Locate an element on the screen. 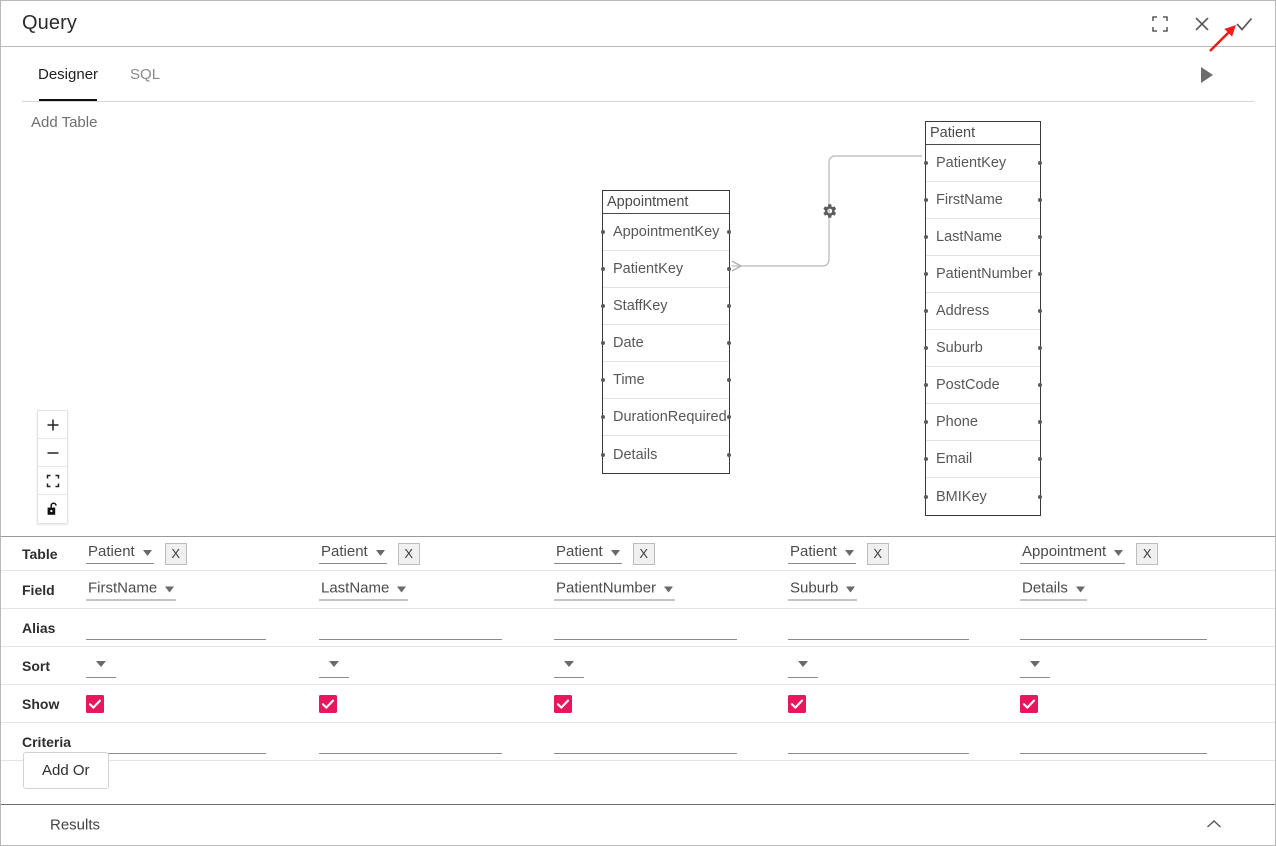  entity-field: DurationRequired is located at coordinates (666, 417).